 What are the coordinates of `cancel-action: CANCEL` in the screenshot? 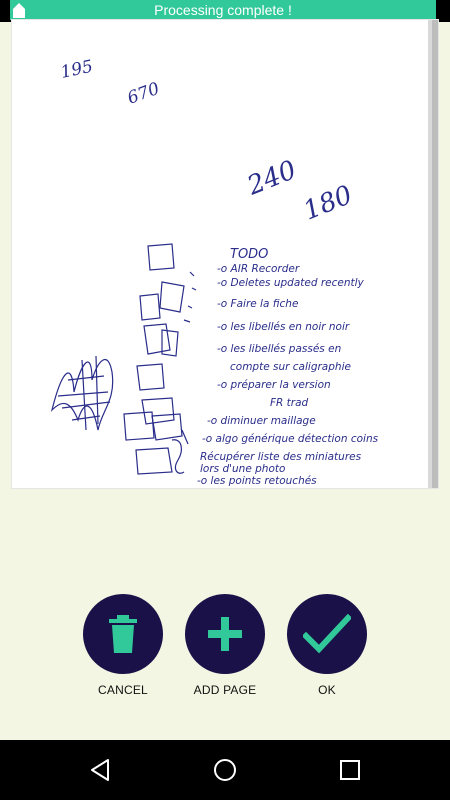 It's located at (123, 649).